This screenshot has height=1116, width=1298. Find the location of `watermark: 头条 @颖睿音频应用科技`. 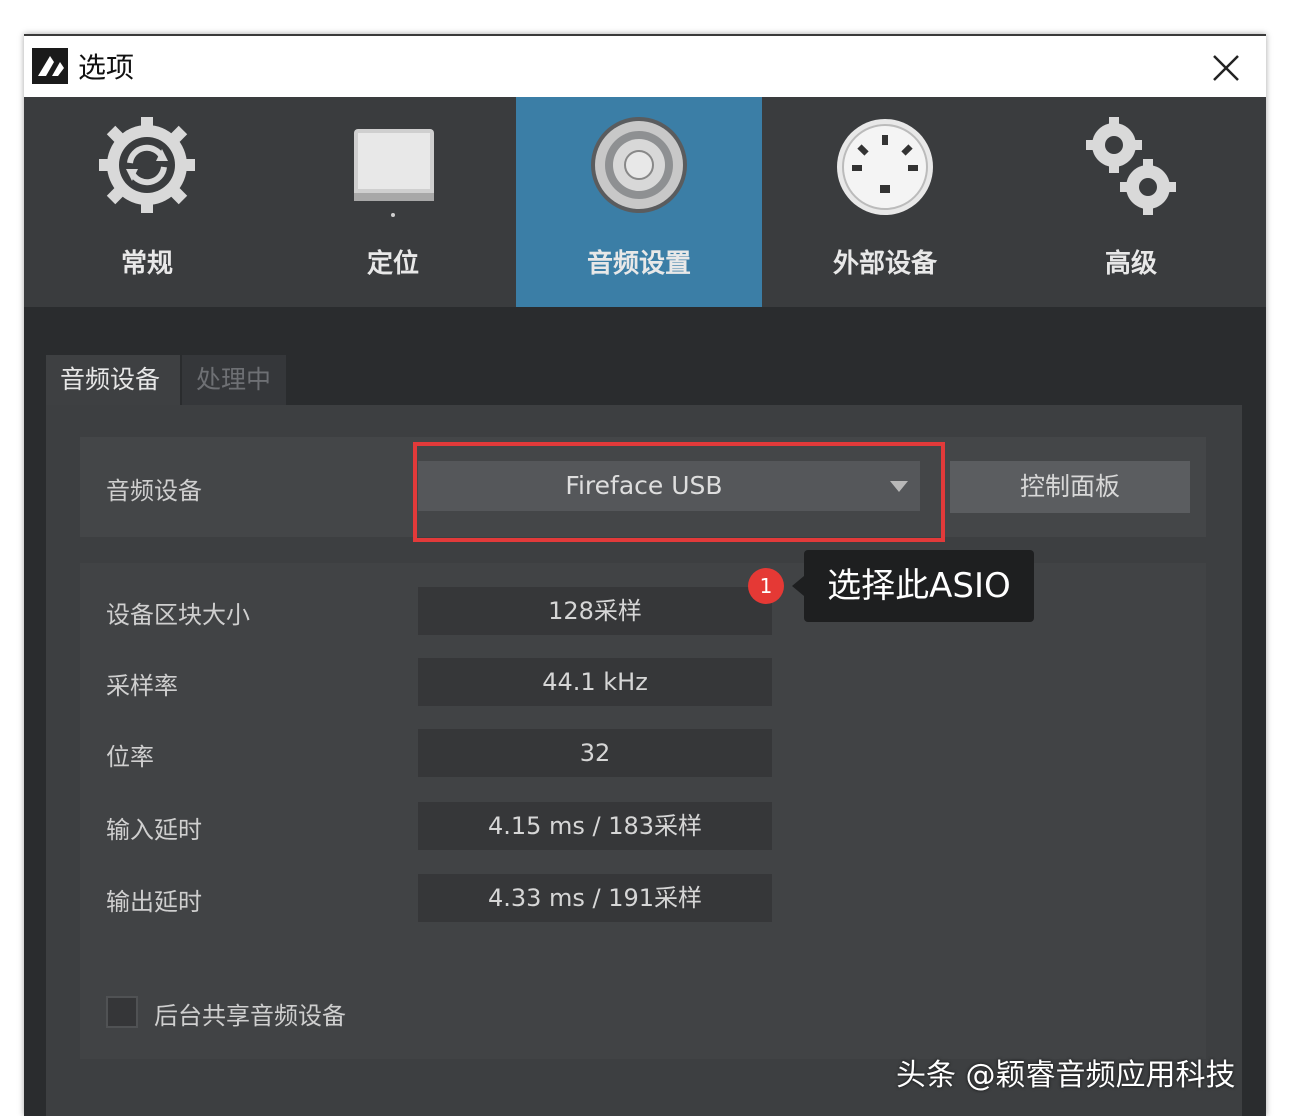

watermark: 头条 @颖睿音频应用科技 is located at coordinates (1066, 1075).